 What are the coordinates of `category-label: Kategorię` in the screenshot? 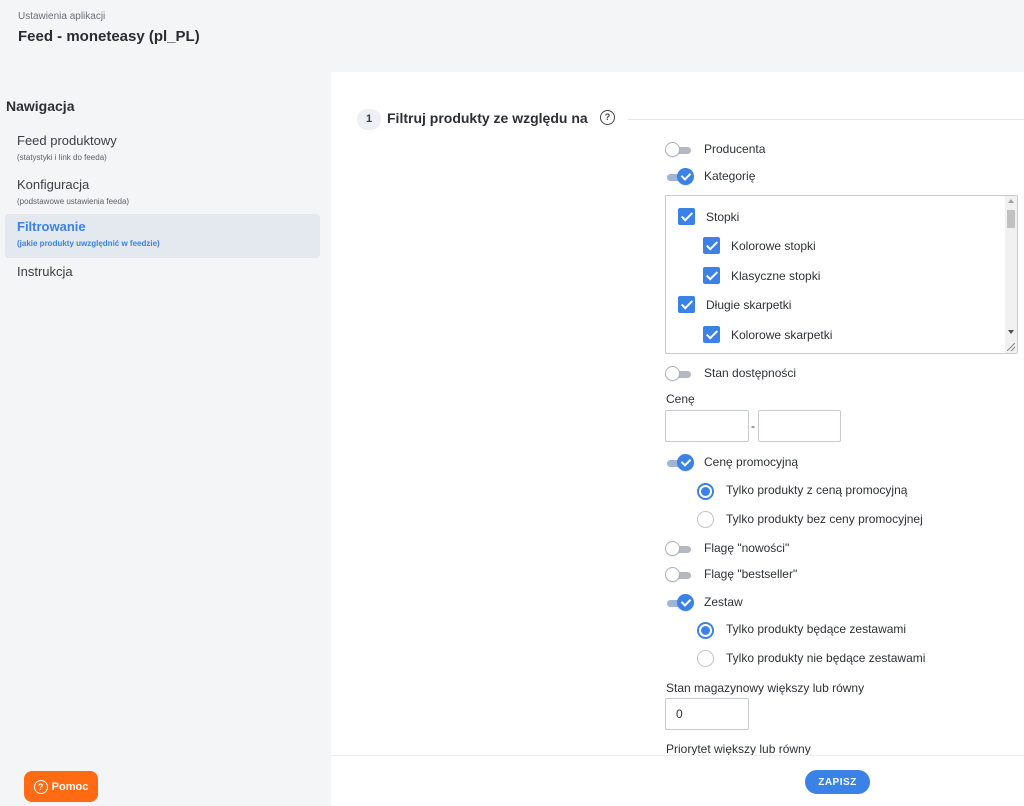 It's located at (730, 176).